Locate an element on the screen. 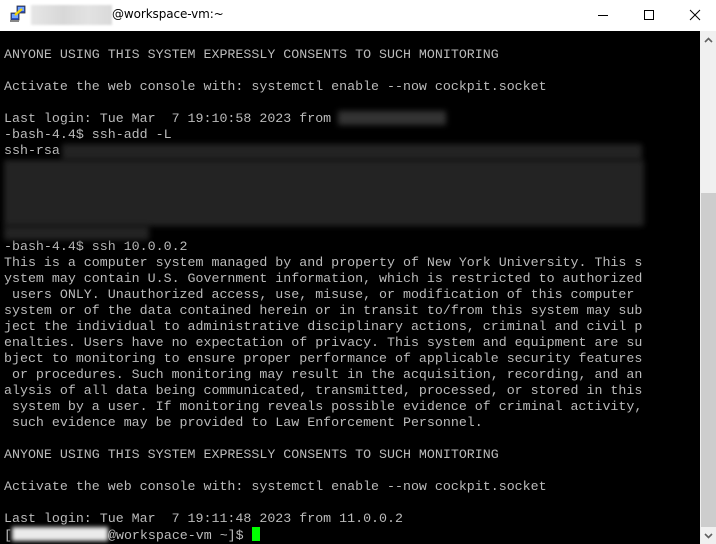  minimize-icon is located at coordinates (603, 15).